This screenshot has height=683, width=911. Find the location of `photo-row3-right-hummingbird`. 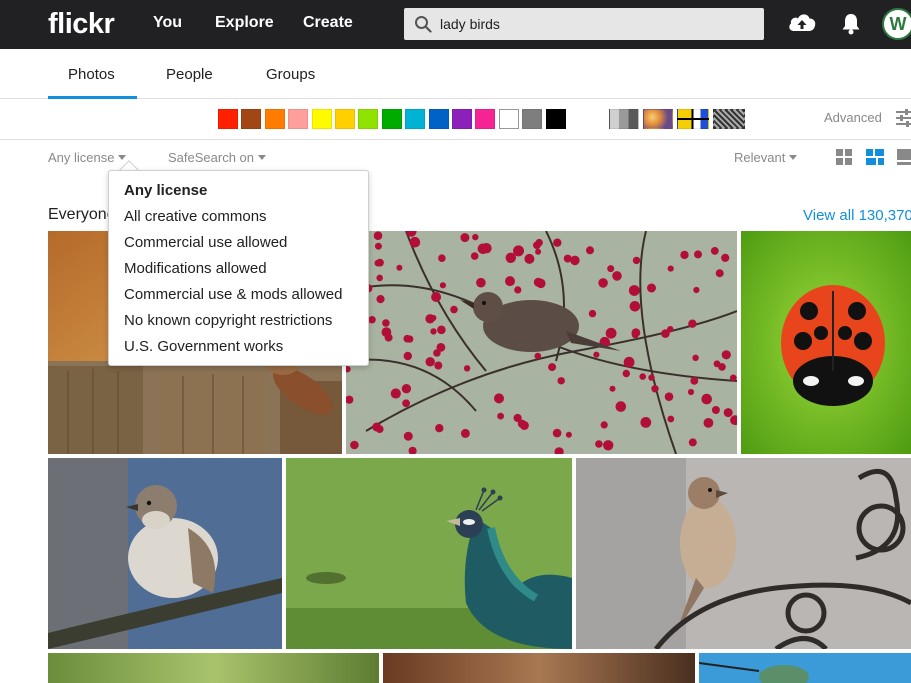

photo-row3-right-hummingbird is located at coordinates (805, 668).